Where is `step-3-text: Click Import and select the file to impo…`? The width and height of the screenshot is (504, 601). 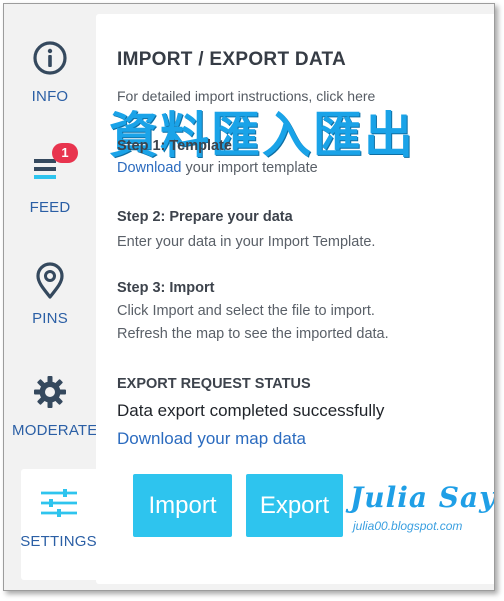 step-3-text: Click Import and select the file to impo… is located at coordinates (246, 311).